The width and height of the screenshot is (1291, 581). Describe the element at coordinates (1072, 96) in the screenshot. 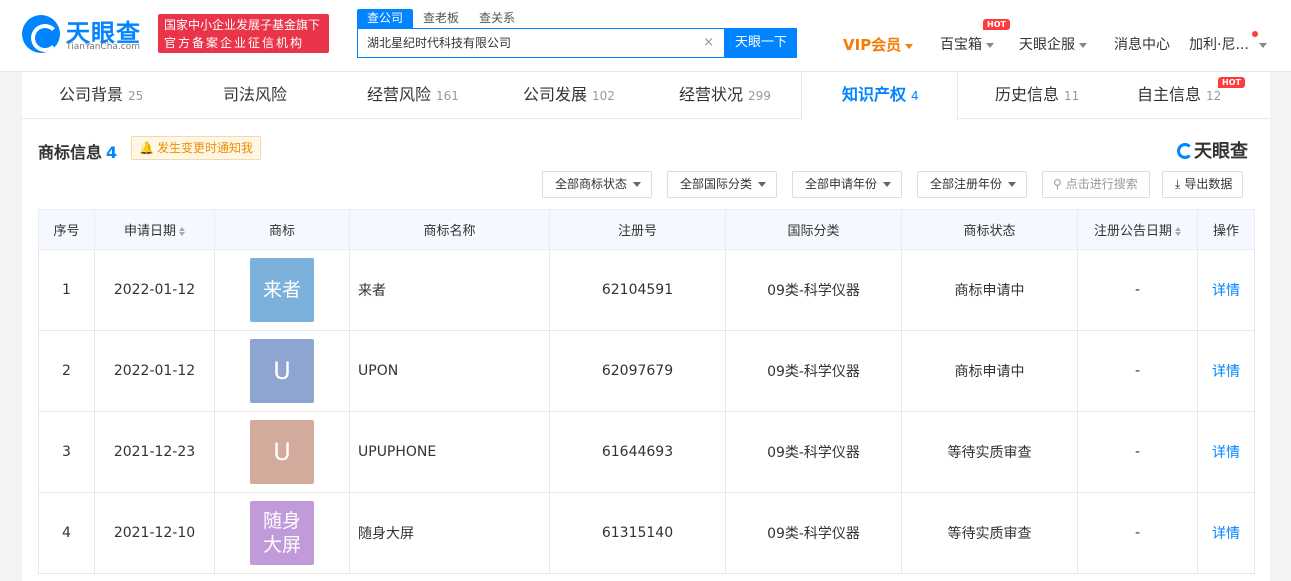

I see `tab-count: 11` at that location.